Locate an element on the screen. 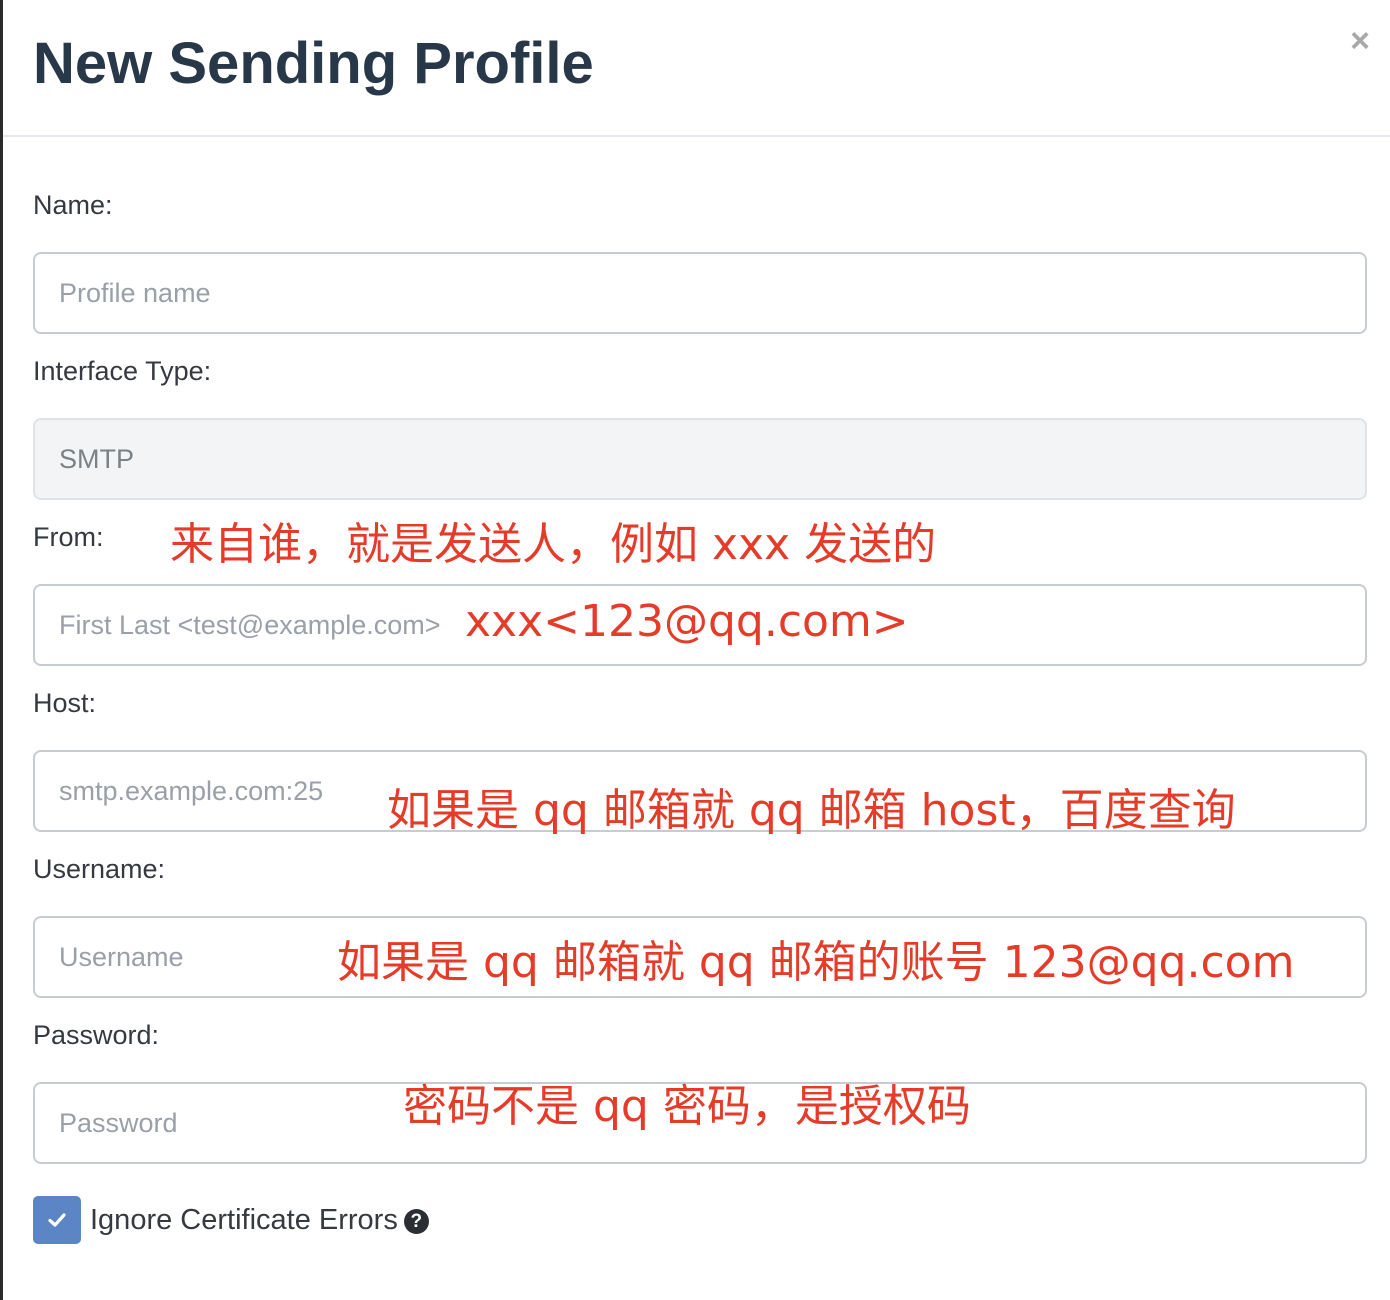  interface-type-label: Interface Type: is located at coordinates (122, 371).